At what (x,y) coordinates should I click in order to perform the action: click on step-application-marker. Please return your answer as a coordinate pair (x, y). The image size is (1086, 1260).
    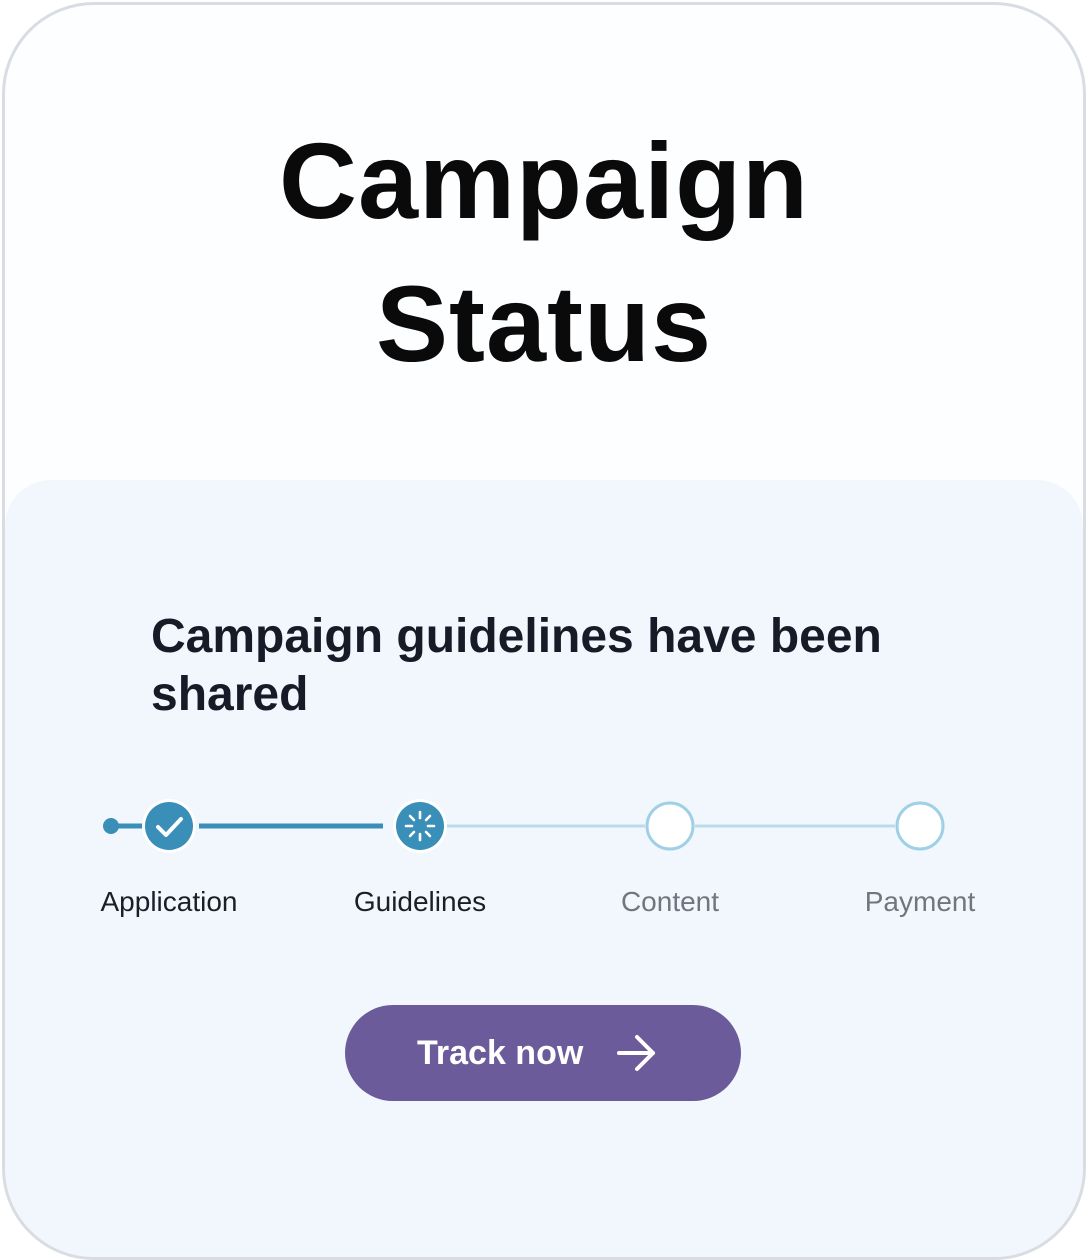
    Looking at the image, I should click on (169, 826).